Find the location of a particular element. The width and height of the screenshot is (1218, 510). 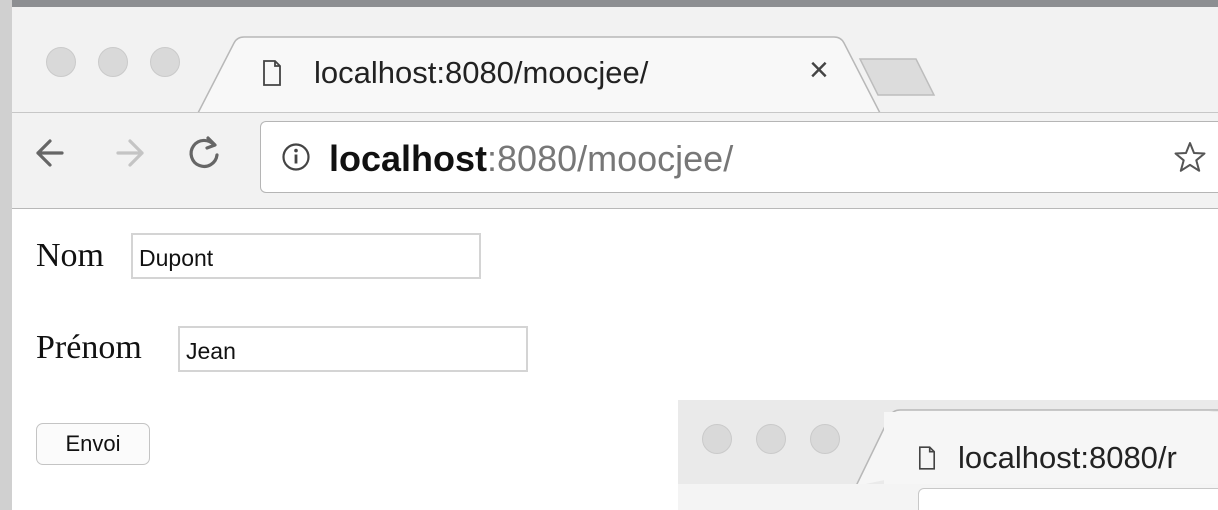

forward-arrow-icon is located at coordinates (130, 153).